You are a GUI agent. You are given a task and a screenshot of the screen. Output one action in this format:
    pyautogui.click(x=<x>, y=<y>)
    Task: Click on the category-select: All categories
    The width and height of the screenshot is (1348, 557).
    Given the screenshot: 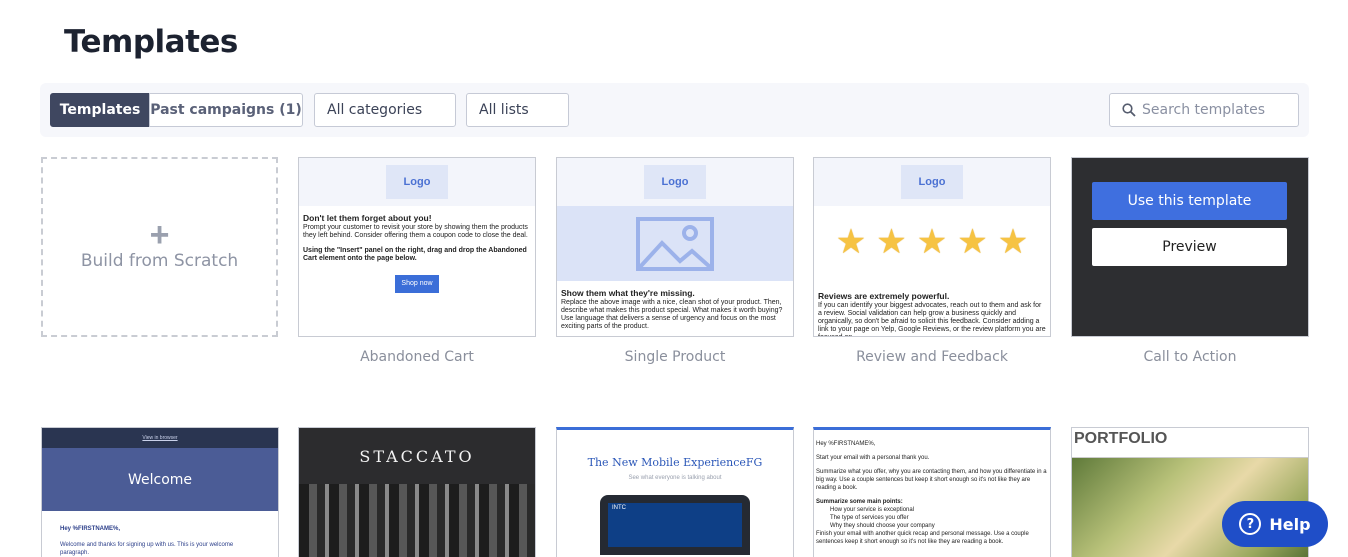 What is the action you would take?
    pyautogui.click(x=385, y=110)
    